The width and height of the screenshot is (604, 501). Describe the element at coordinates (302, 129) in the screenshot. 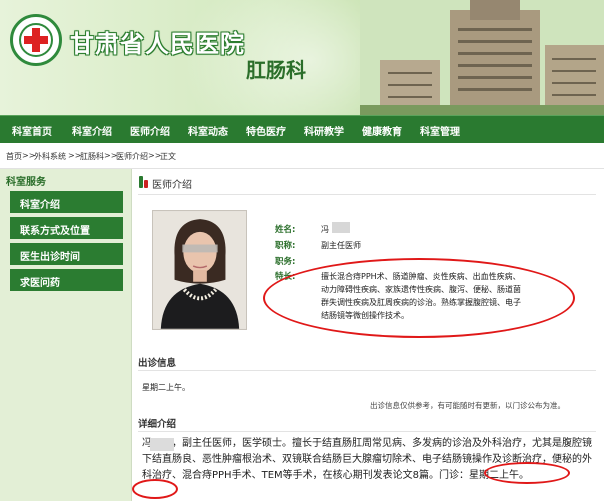

I see `main-nav: 科室首页 科室介绍 医师介绍 科室动态 特色医疗 科研教学 健康教育 科室管理` at that location.